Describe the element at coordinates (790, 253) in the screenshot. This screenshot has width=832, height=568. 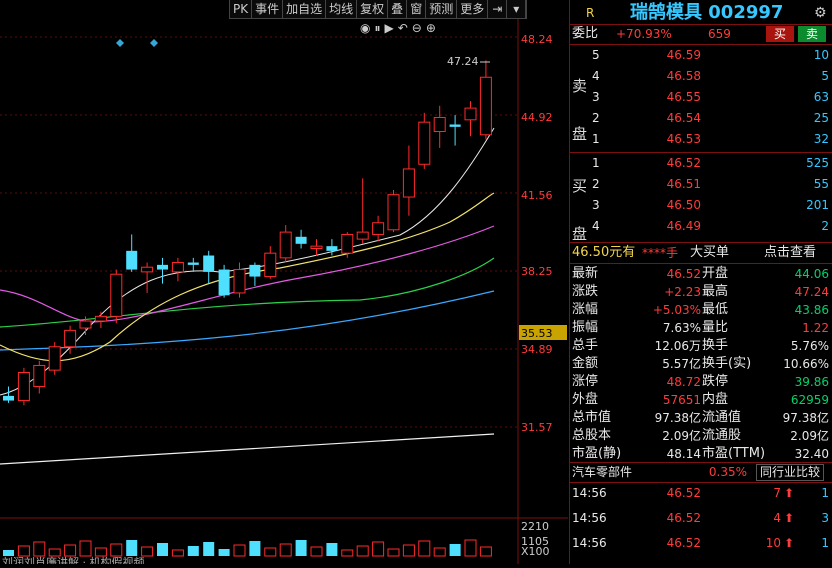
I see `big-order-view-link: 点击查看` at that location.